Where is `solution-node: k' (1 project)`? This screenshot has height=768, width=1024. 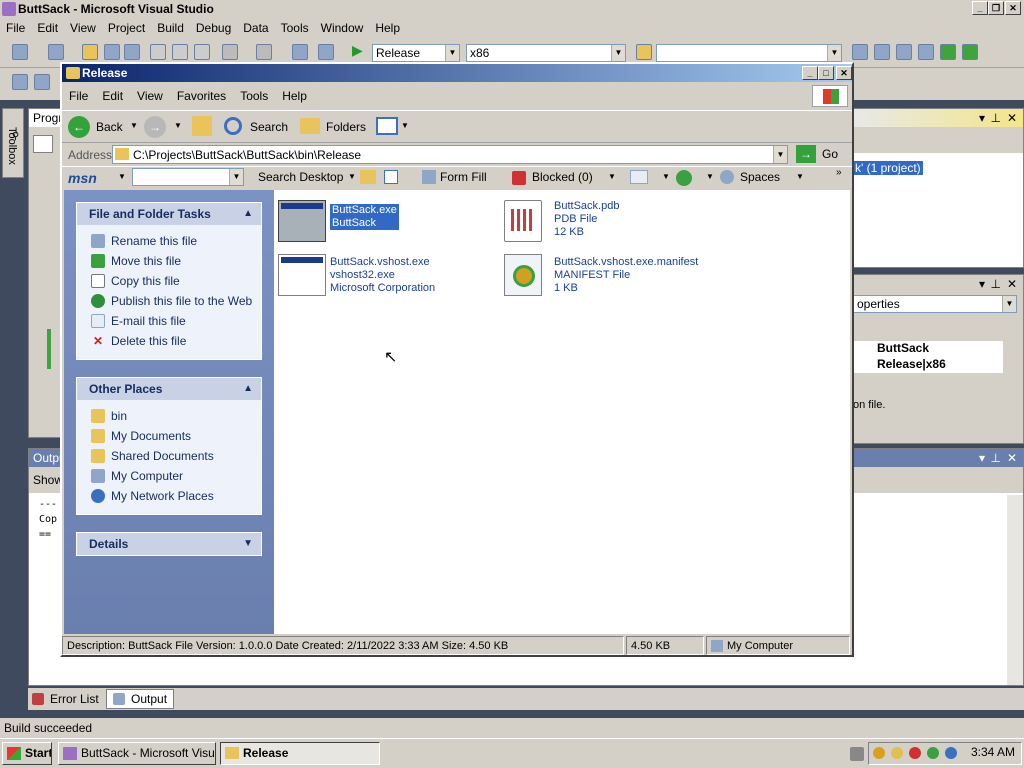 solution-node: k' (1 project) is located at coordinates (888, 168).